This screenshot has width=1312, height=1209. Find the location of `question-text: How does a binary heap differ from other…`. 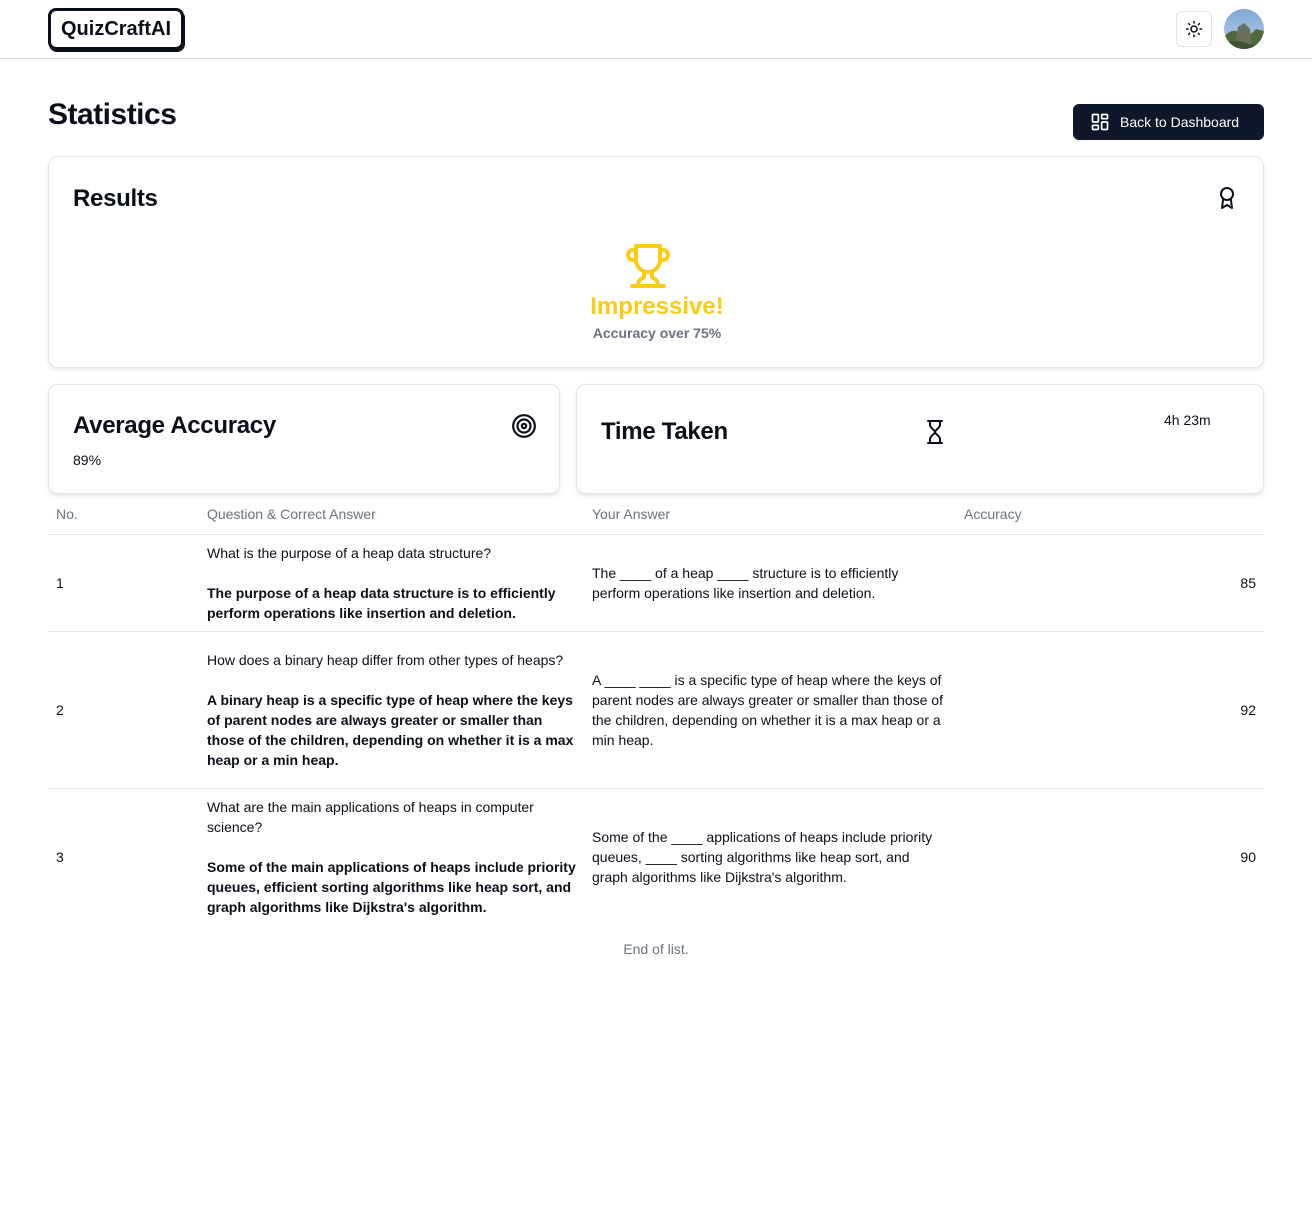

question-text: How does a binary heap differ from other… is located at coordinates (385, 659).